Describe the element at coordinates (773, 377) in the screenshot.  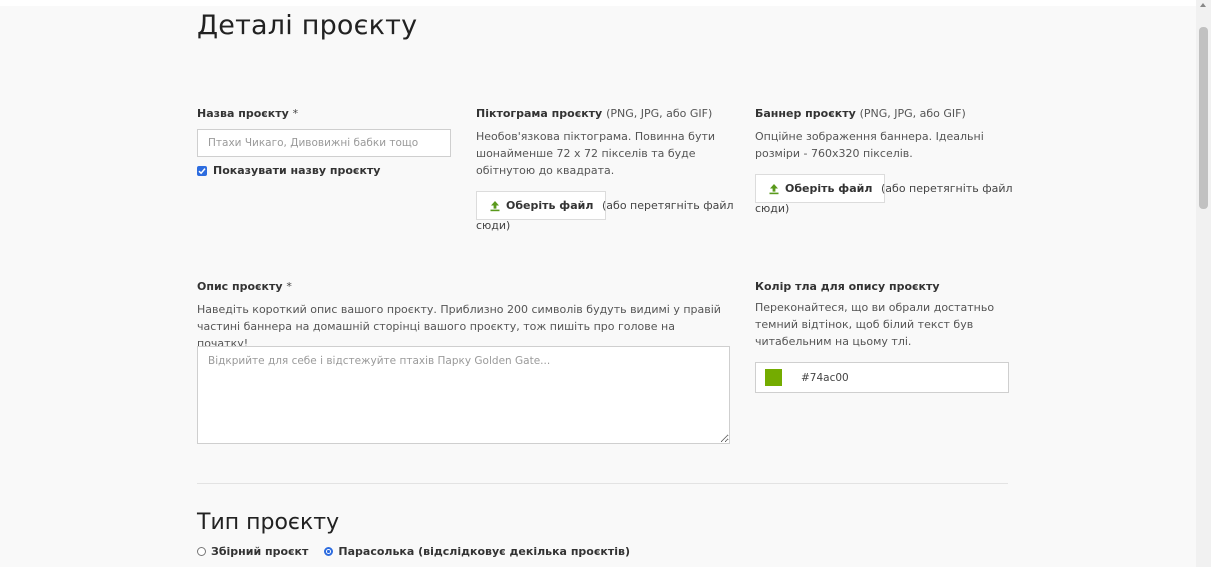
I see `color-swatch` at that location.